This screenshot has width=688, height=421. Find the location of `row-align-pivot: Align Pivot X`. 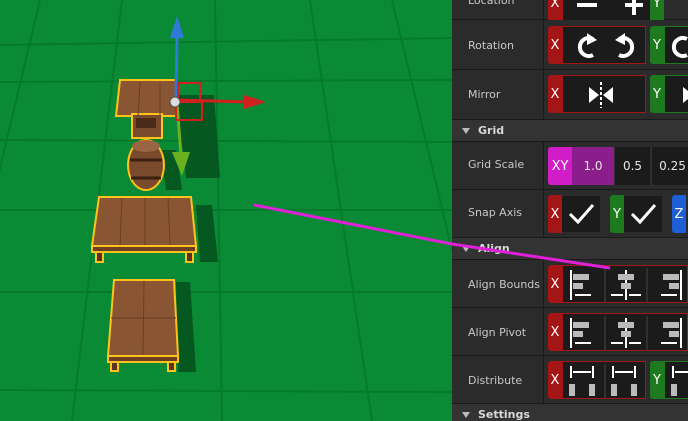

row-align-pivot: Align Pivot X is located at coordinates (570, 332).